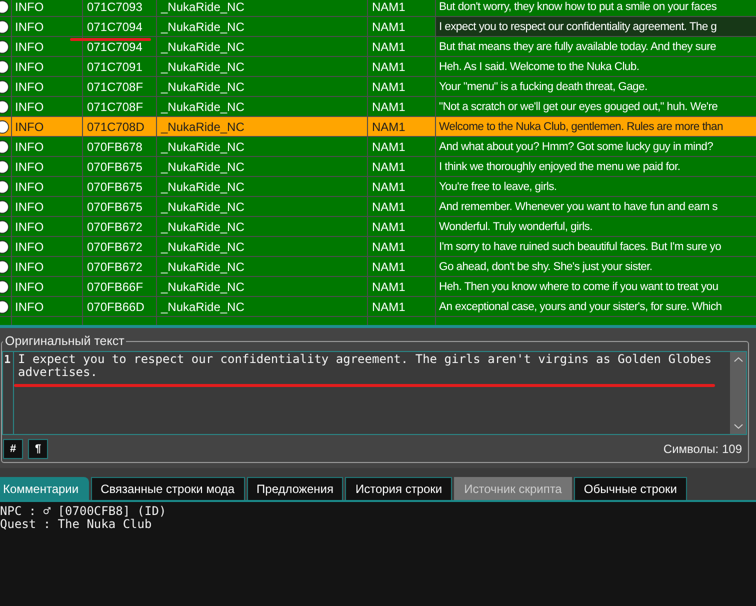 The width and height of the screenshot is (756, 606). What do you see at coordinates (578, 207) in the screenshot?
I see `table-cell-text: And remember. Whenever you want to have fun and earn s` at bounding box center [578, 207].